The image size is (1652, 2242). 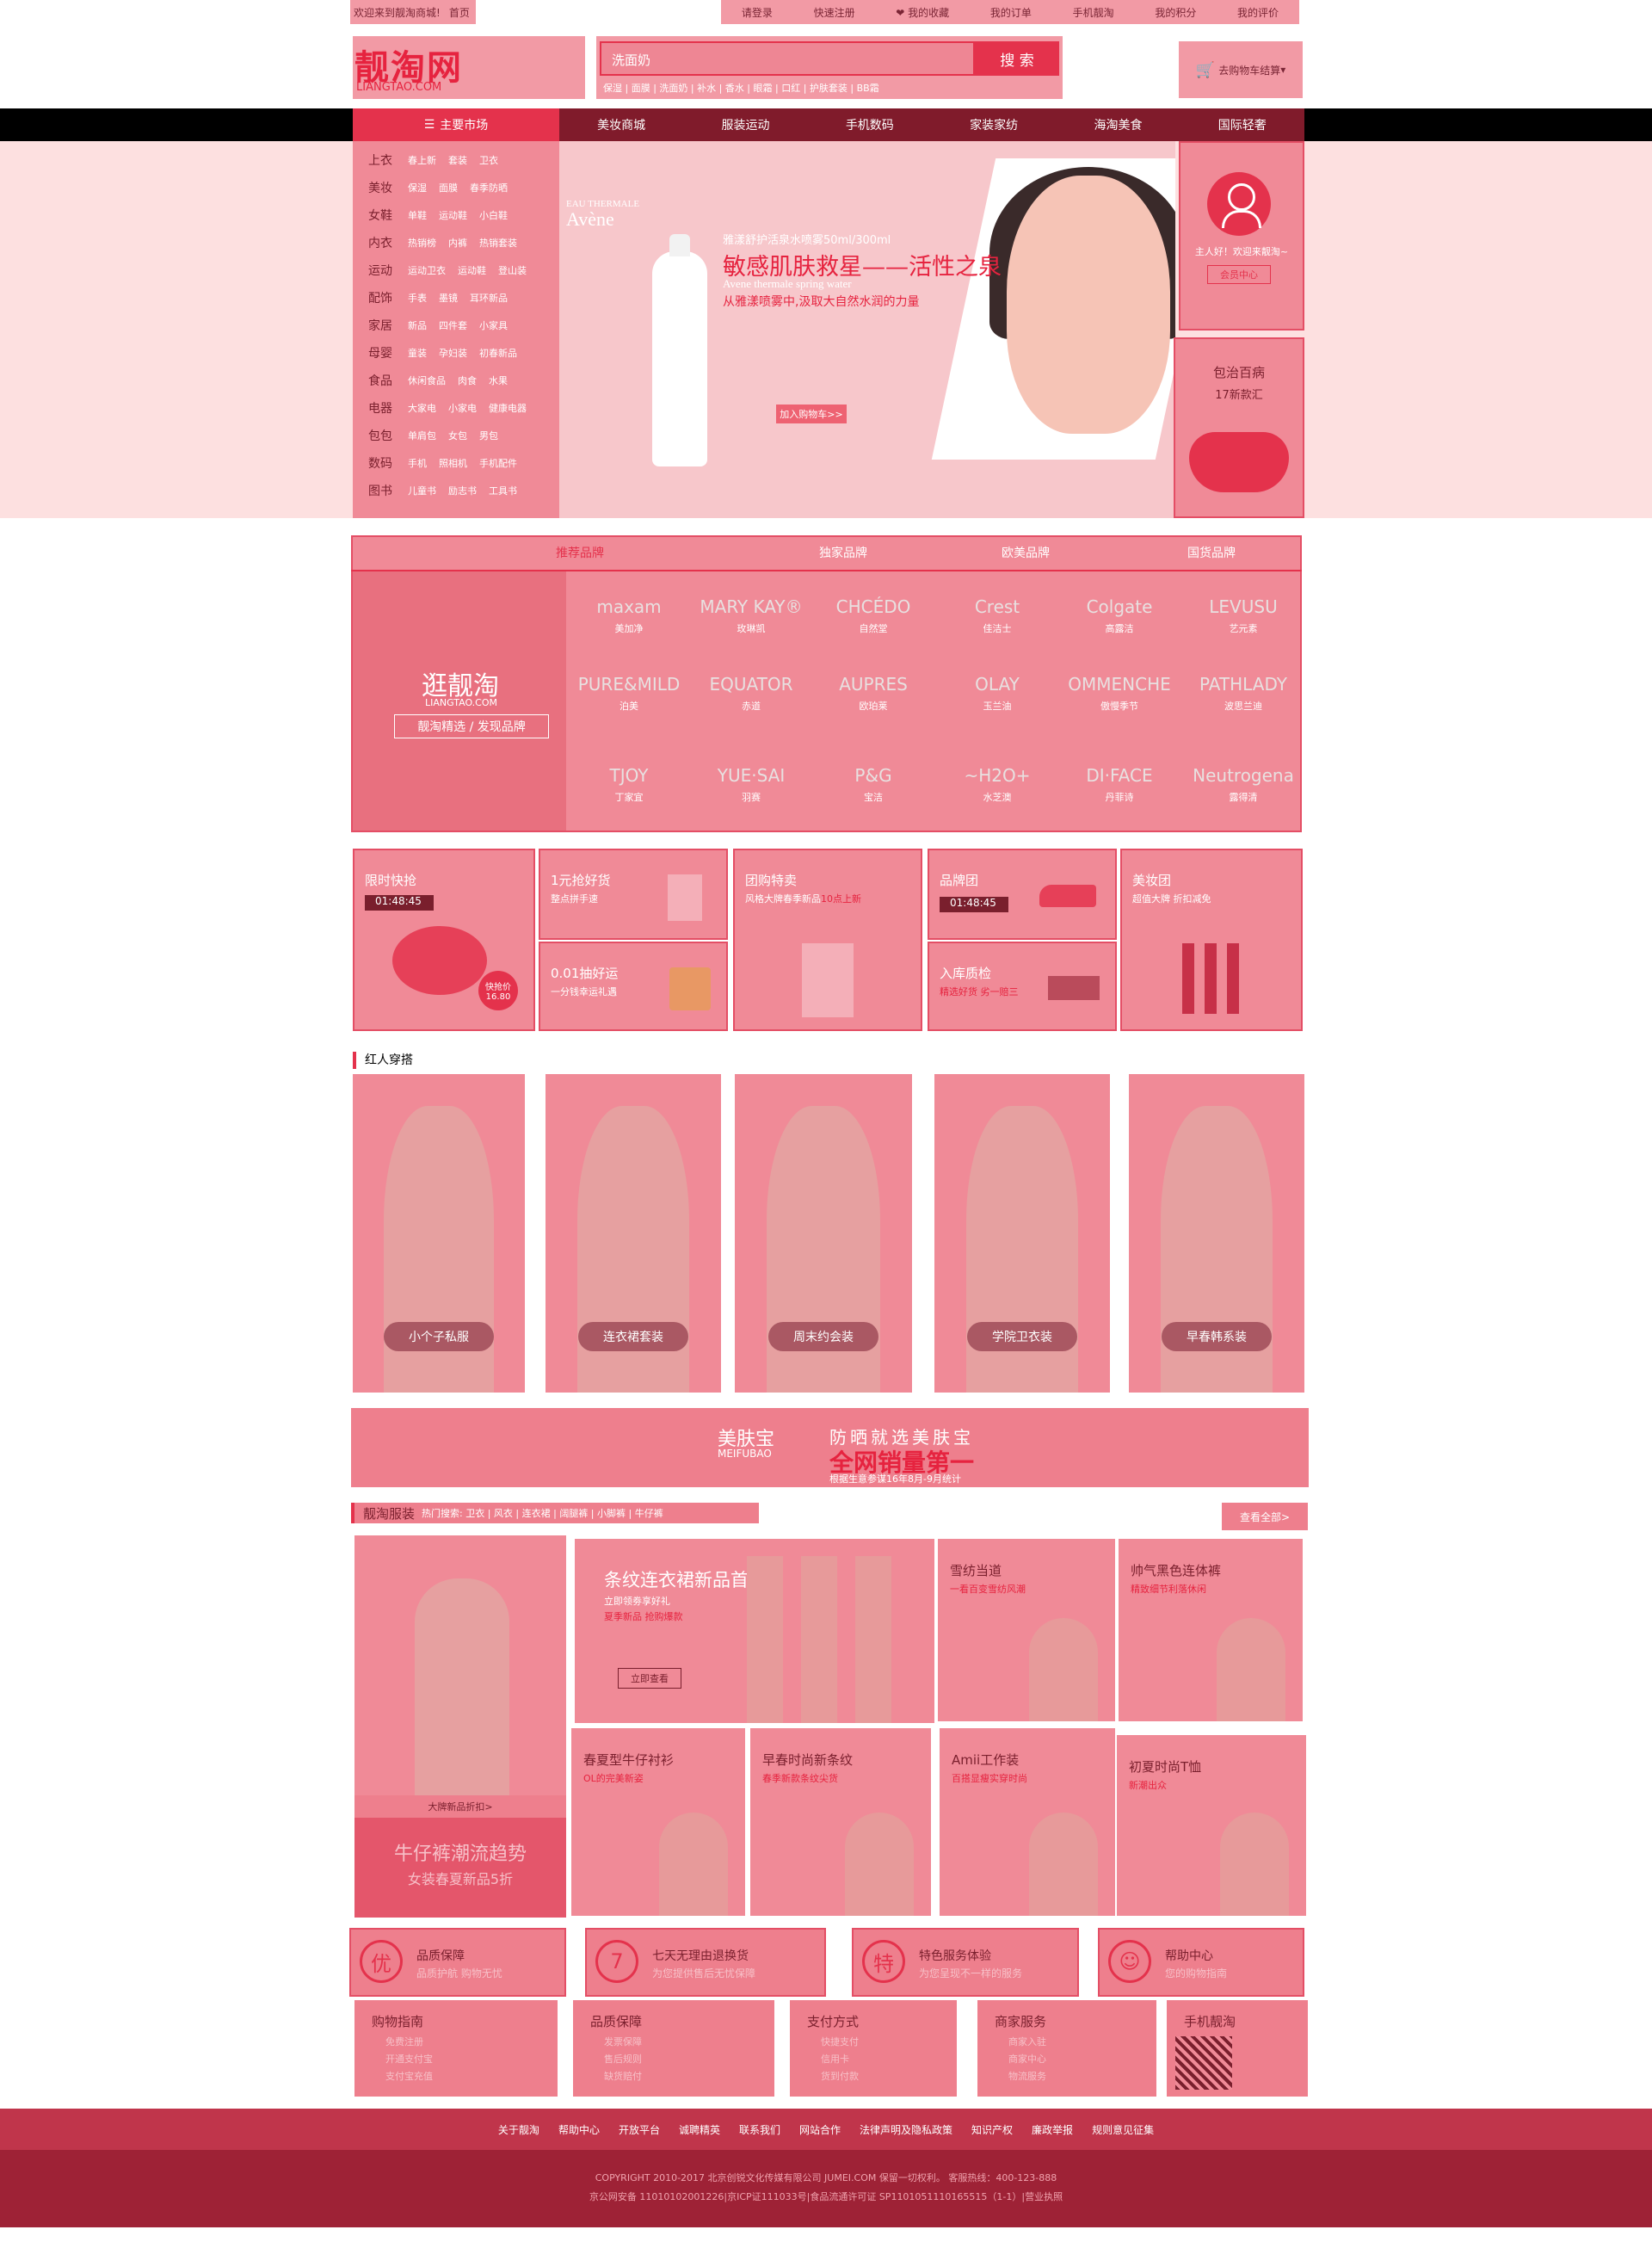 What do you see at coordinates (699, 2129) in the screenshot?
I see `footer-nav-link: 诚聘精英` at bounding box center [699, 2129].